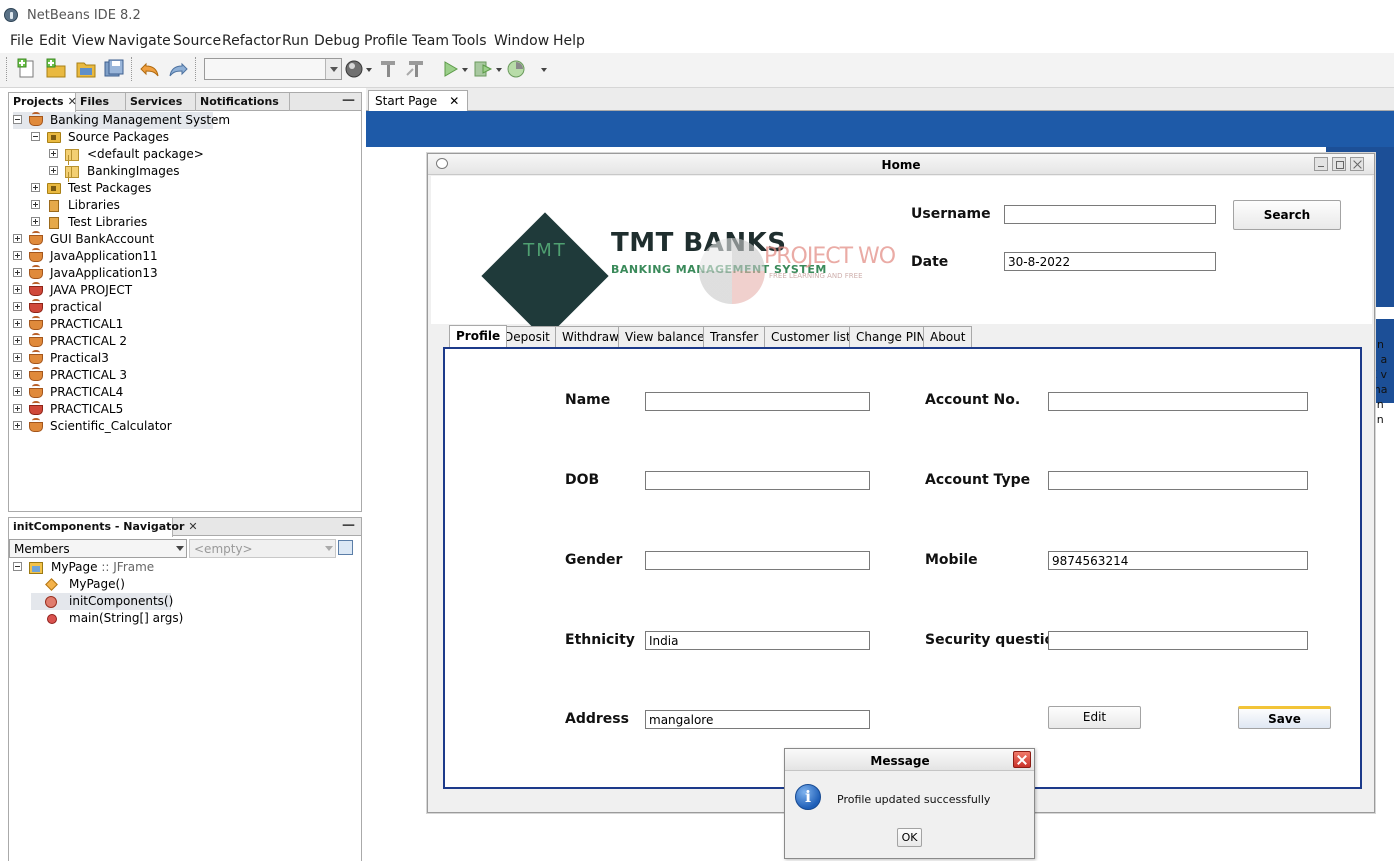 Image resolution: width=1394 pixels, height=861 pixels. I want to click on account-no-input, so click(1178, 401).